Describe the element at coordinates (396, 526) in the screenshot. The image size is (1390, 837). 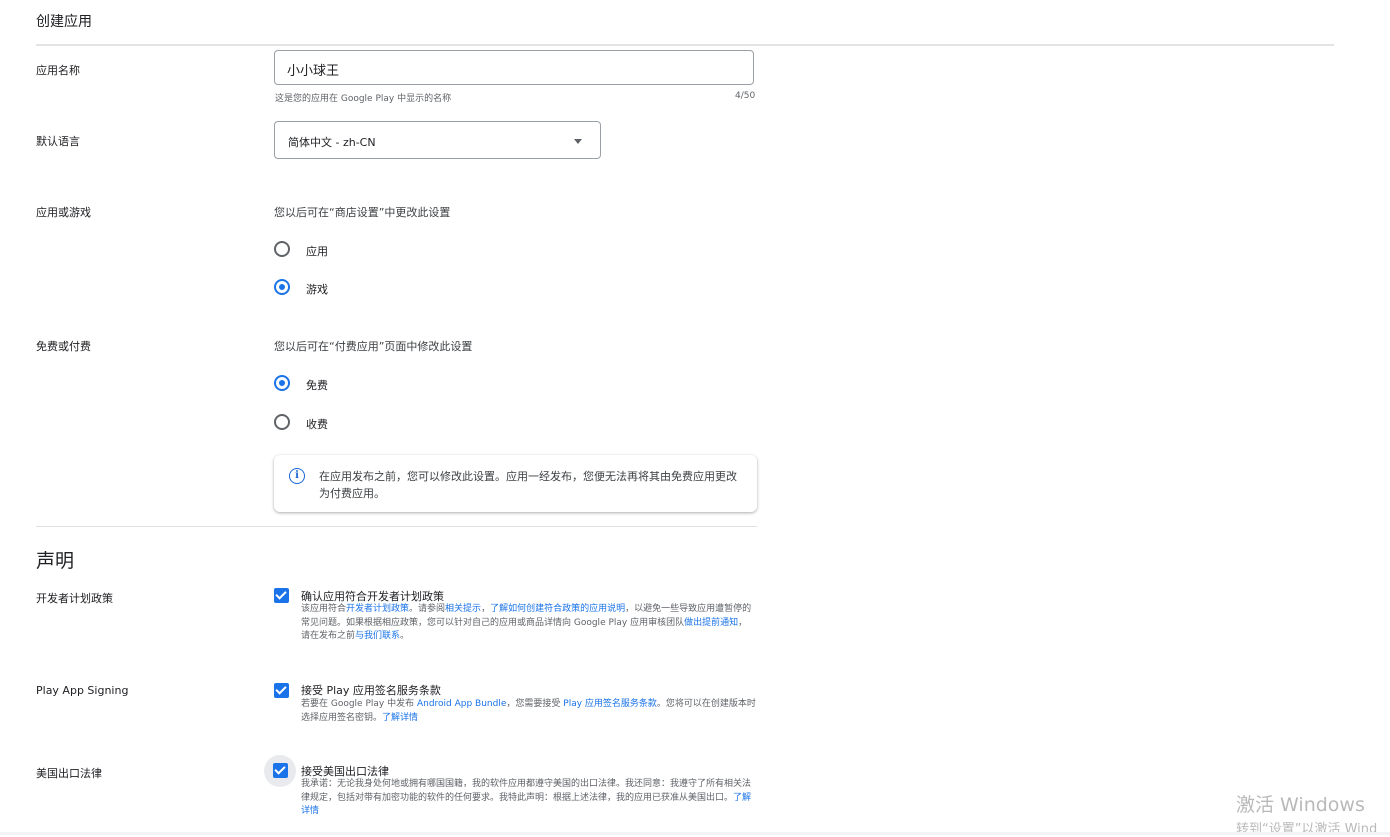
I see `section-divider` at that location.